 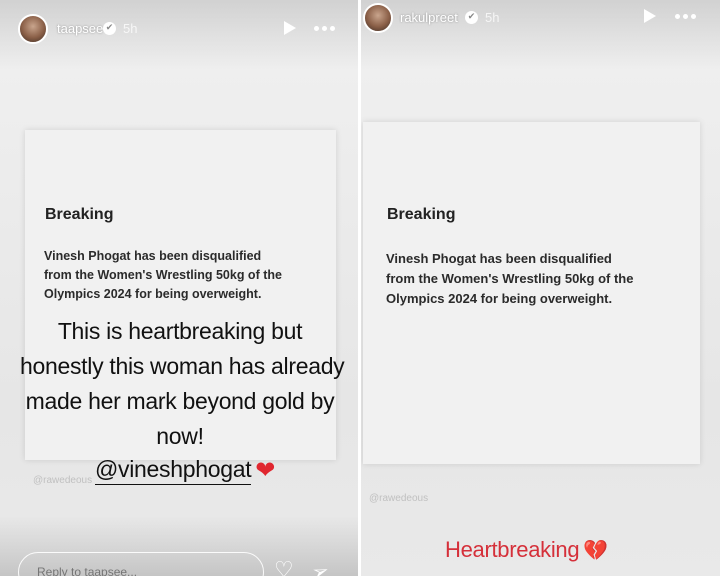 What do you see at coordinates (80, 28) in the screenshot?
I see `username: taapsee` at bounding box center [80, 28].